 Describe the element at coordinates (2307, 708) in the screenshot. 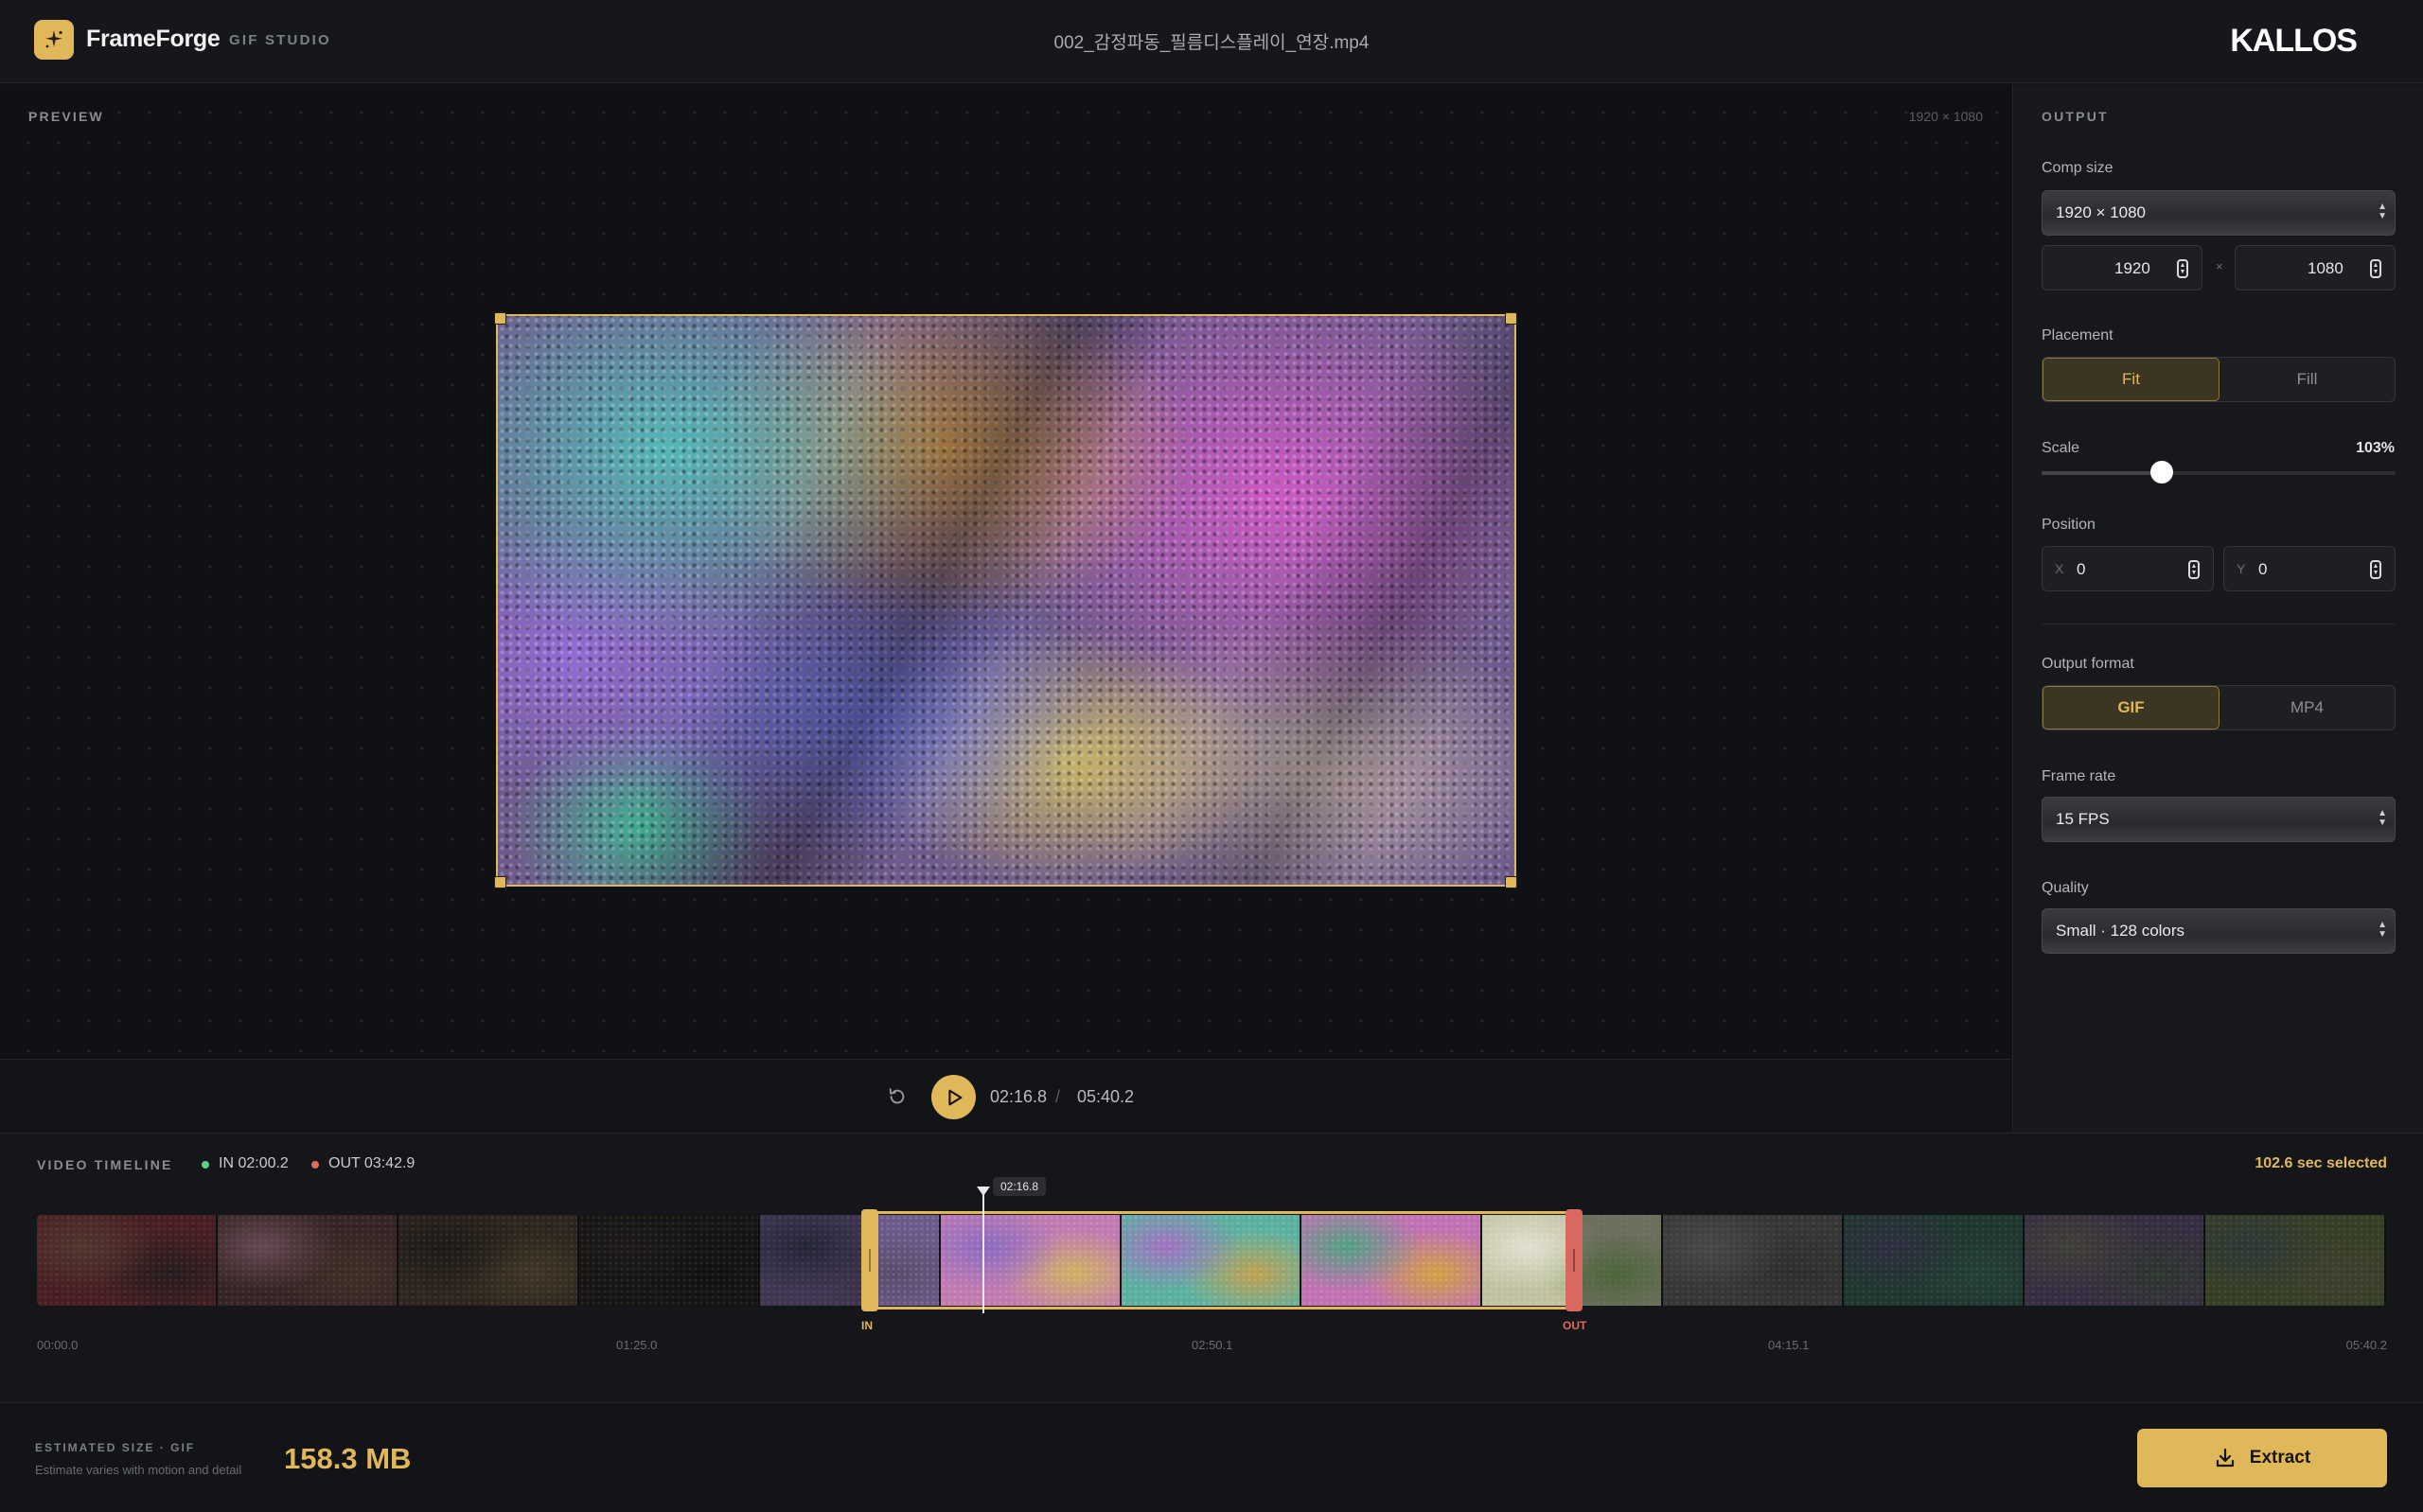

I see `format-mp4-option: MP4` at that location.